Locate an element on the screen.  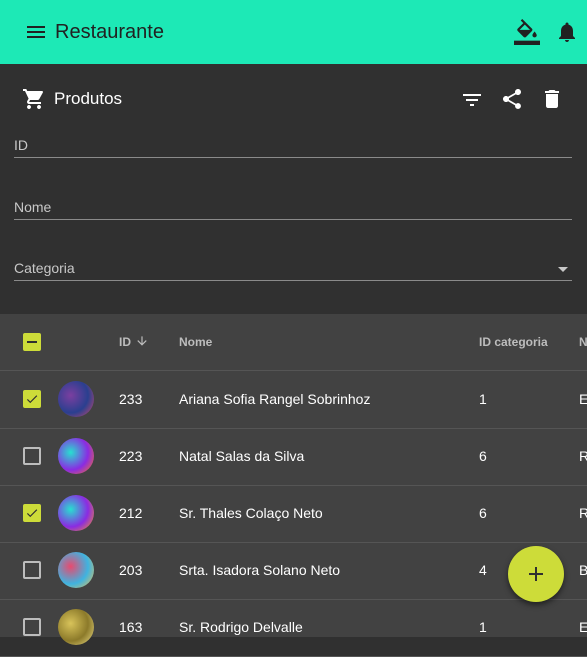
app-title: Restaurante is located at coordinates (109, 32).